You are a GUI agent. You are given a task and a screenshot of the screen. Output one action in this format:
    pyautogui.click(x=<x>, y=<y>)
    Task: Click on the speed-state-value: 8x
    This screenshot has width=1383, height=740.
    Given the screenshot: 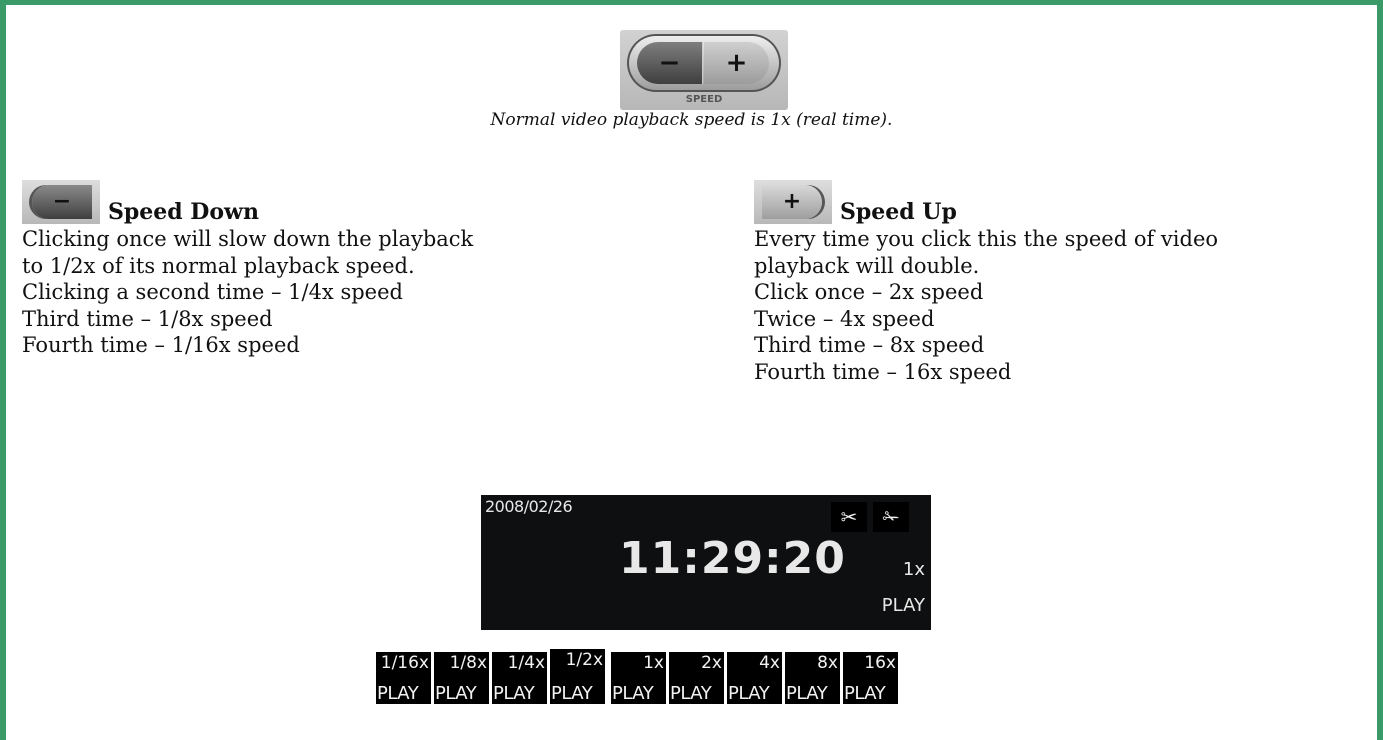 What is the action you would take?
    pyautogui.click(x=827, y=663)
    